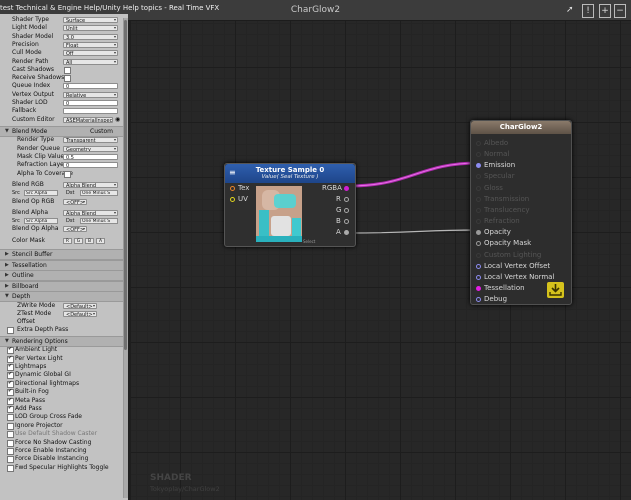 This screenshot has width=631, height=500. I want to click on wire-a-opacity, so click(413, 231).